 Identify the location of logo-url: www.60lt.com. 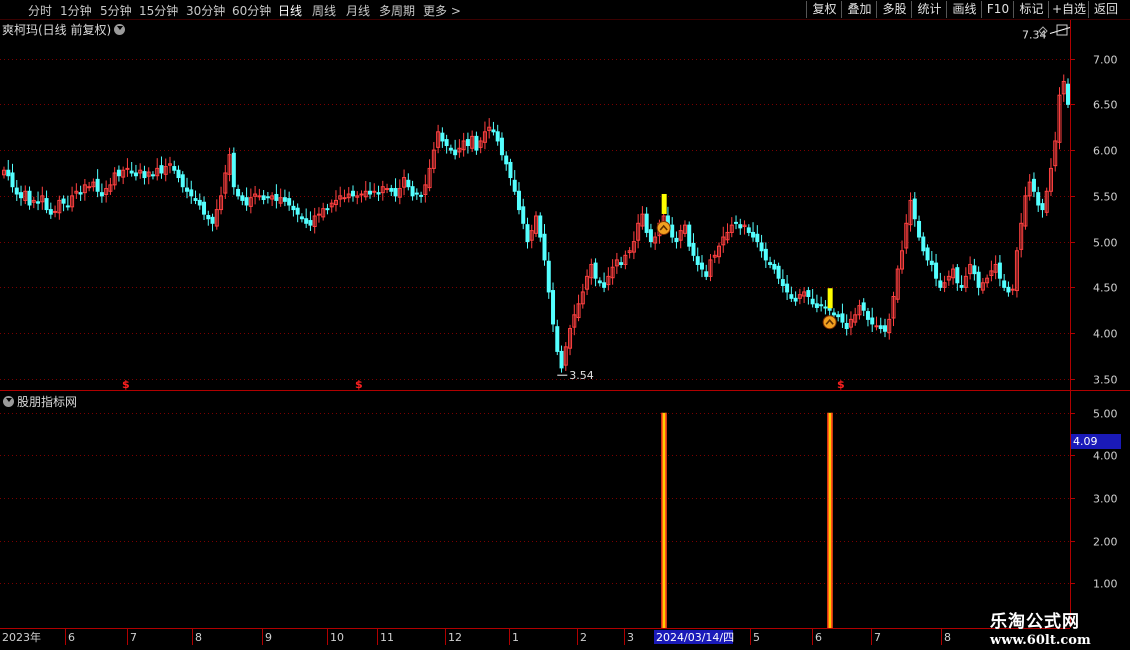
(1040, 640).